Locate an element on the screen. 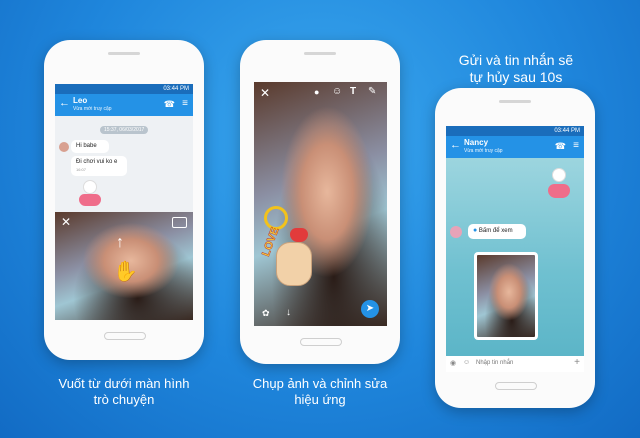 Image resolution: width=640 pixels, height=438 pixels. download-icon: ↓ is located at coordinates (288, 312).